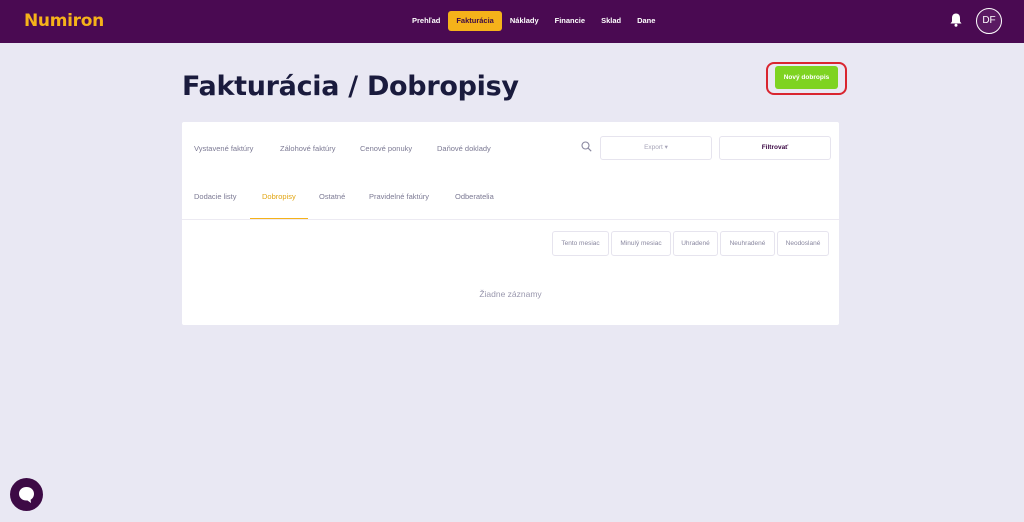 This screenshot has height=522, width=1024. I want to click on tab-danove-doklady: Daňové doklady, so click(464, 148).